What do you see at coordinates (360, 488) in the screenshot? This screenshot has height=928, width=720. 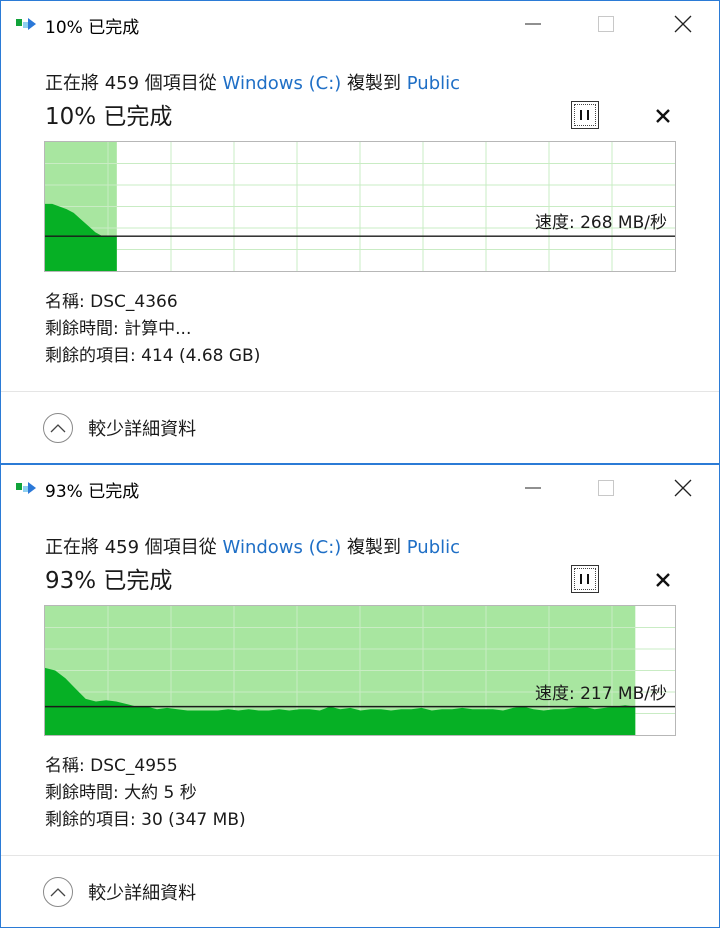 I see `title-bar: 93% 已完成` at bounding box center [360, 488].